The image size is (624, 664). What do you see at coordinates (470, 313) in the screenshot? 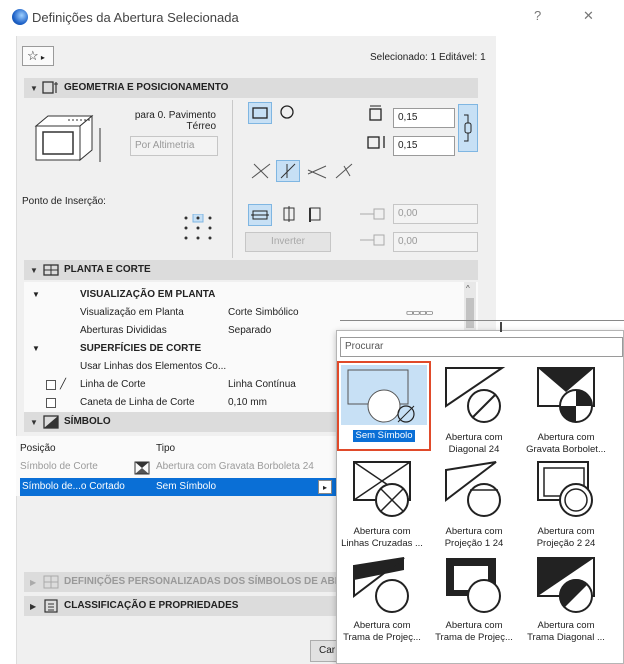
I see `scroll-thumb` at bounding box center [470, 313].